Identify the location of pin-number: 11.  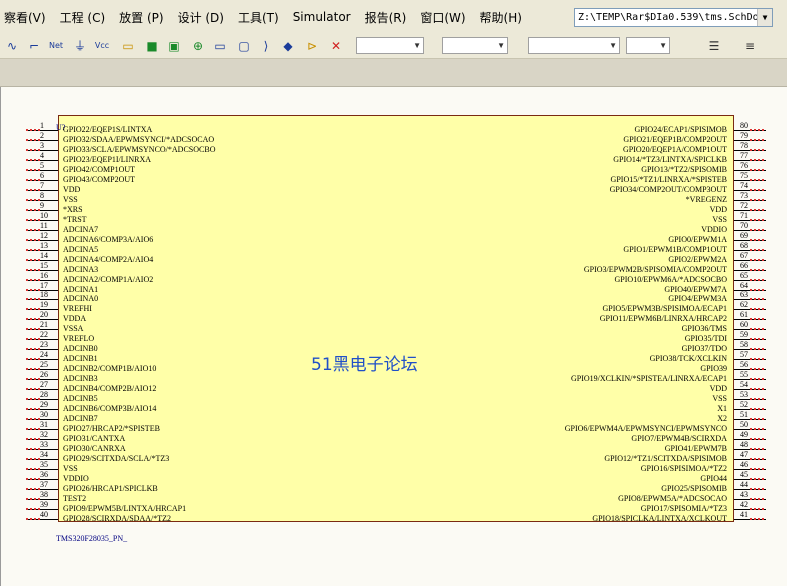
(44, 225).